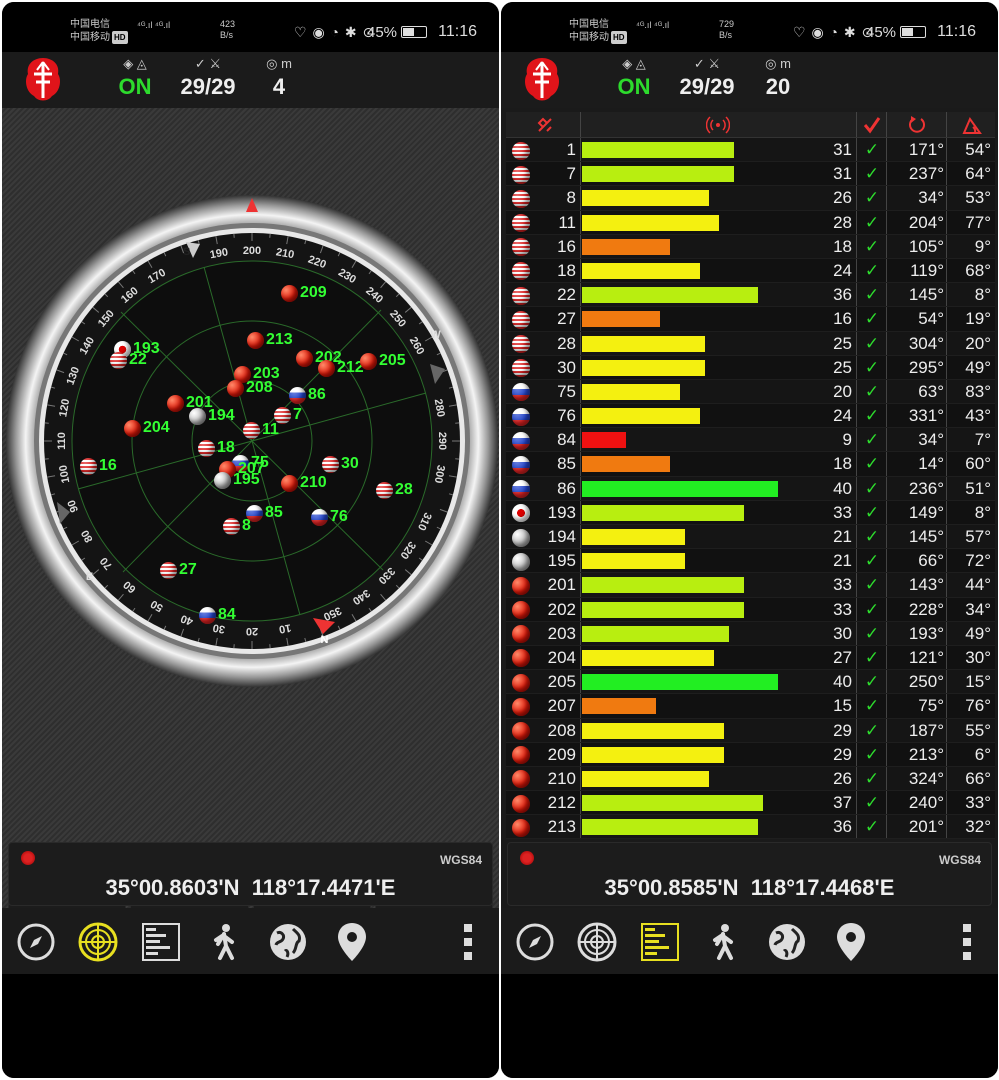 This screenshot has width=999, height=1080. What do you see at coordinates (926, 633) in the screenshot?
I see `azimuth-cell: 193°` at bounding box center [926, 633].